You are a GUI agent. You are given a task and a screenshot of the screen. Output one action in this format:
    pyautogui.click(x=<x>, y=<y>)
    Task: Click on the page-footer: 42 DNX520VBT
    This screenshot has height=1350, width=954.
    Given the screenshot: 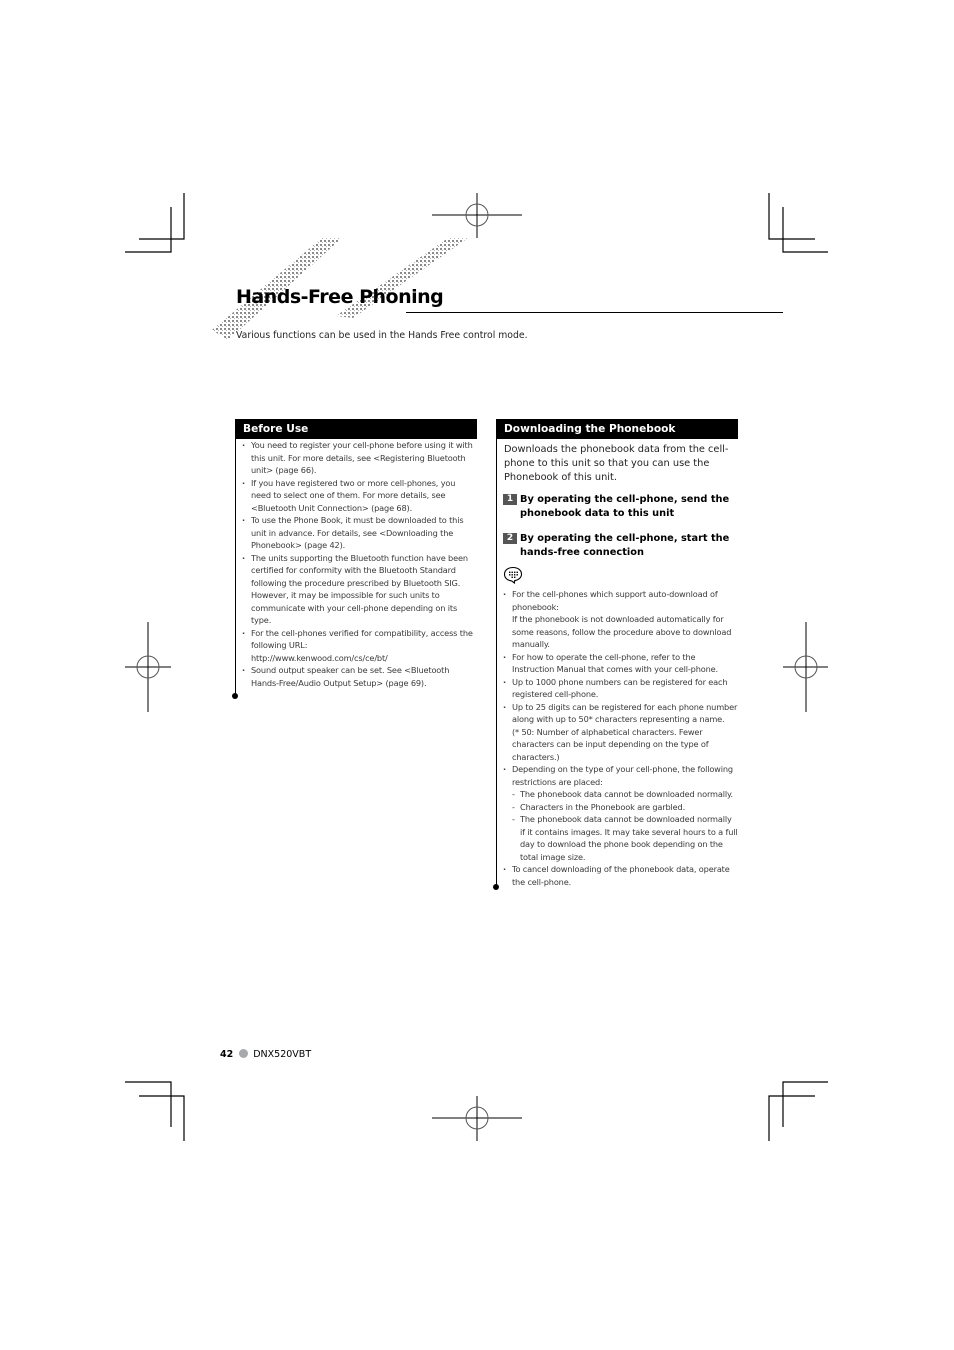 What is the action you would take?
    pyautogui.click(x=265, y=1054)
    